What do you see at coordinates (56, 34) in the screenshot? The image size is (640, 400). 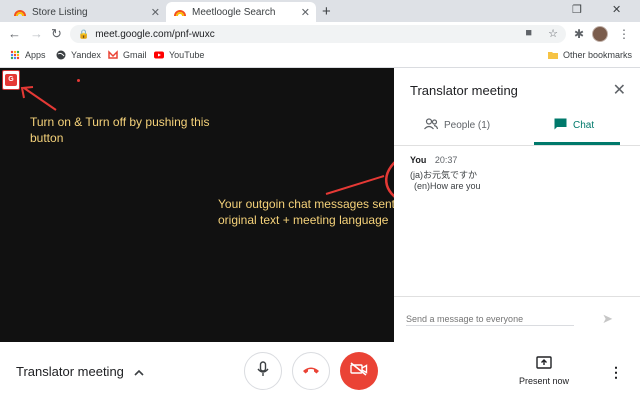 I see `reload-icon: ↻` at bounding box center [56, 34].